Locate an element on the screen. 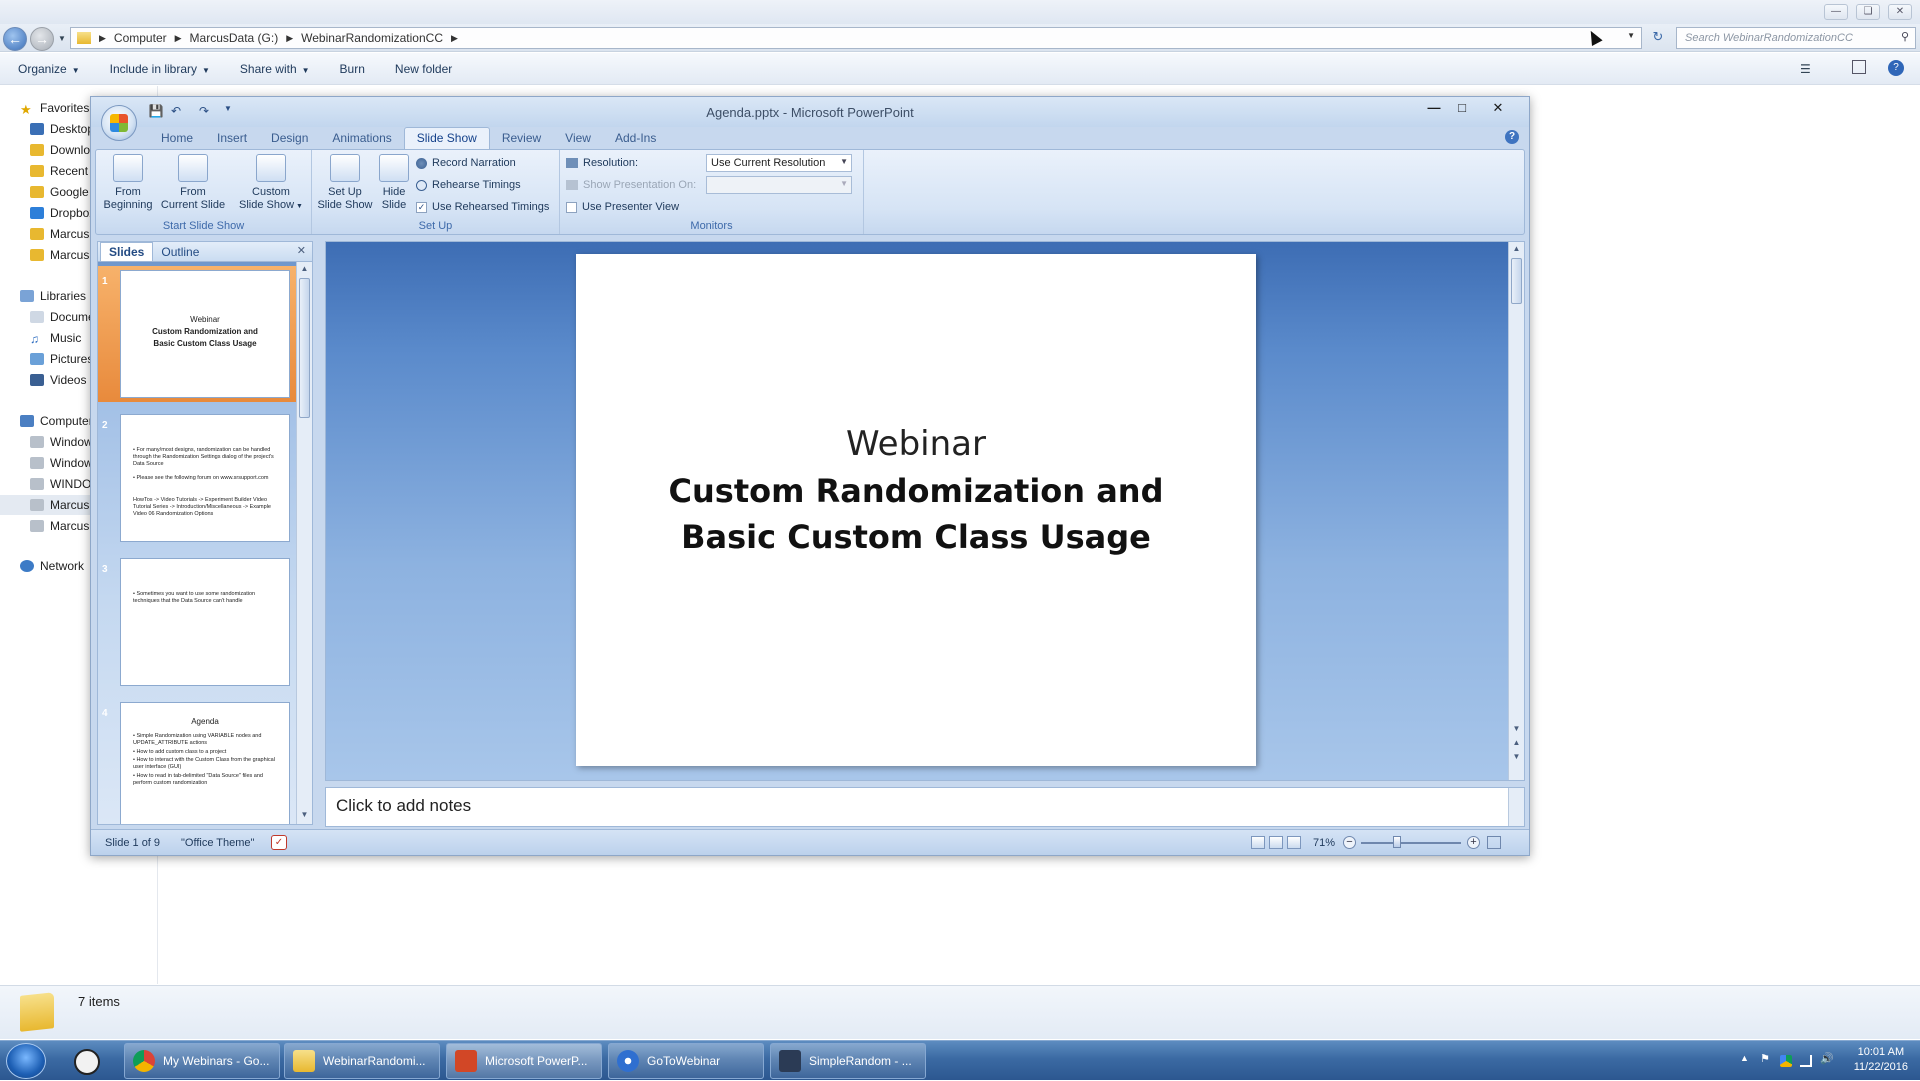 The height and width of the screenshot is (1081, 1920). zoom-slider is located at coordinates (1411, 843).